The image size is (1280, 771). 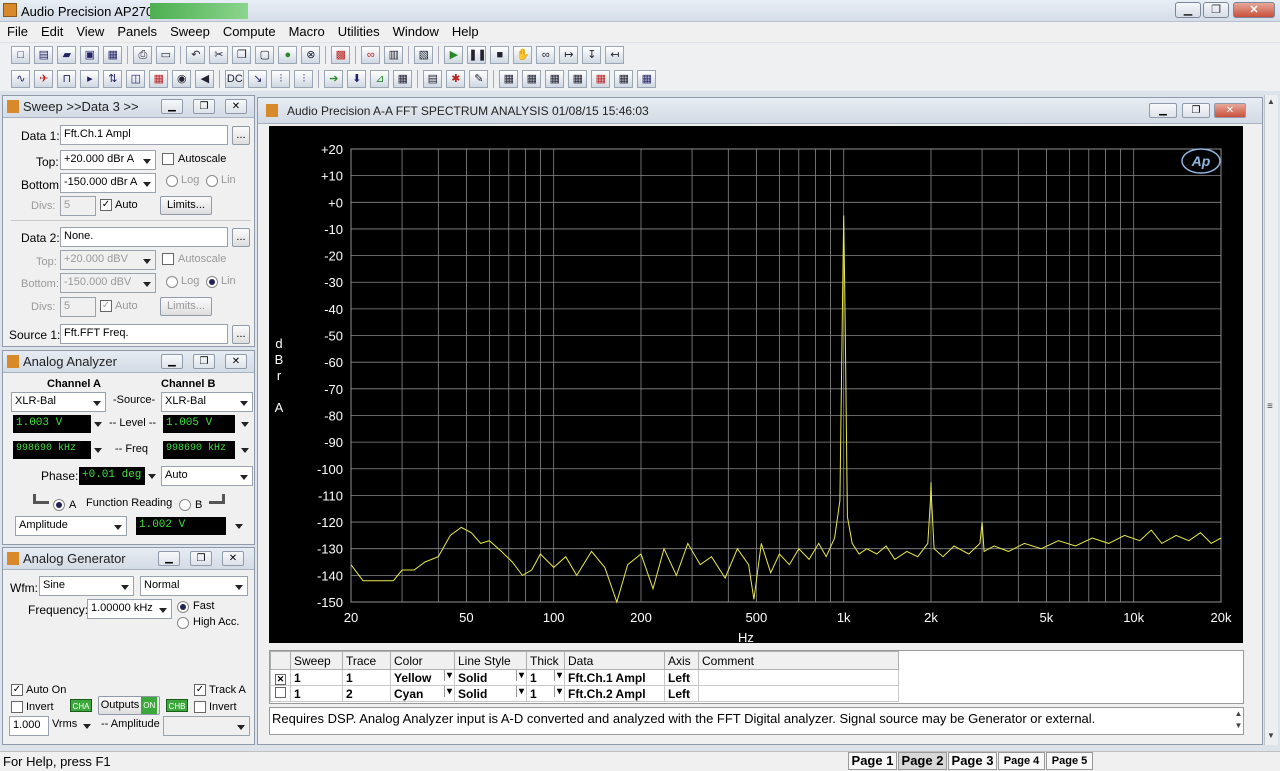 I want to click on menu-macro: Macro, so click(x=306, y=30).